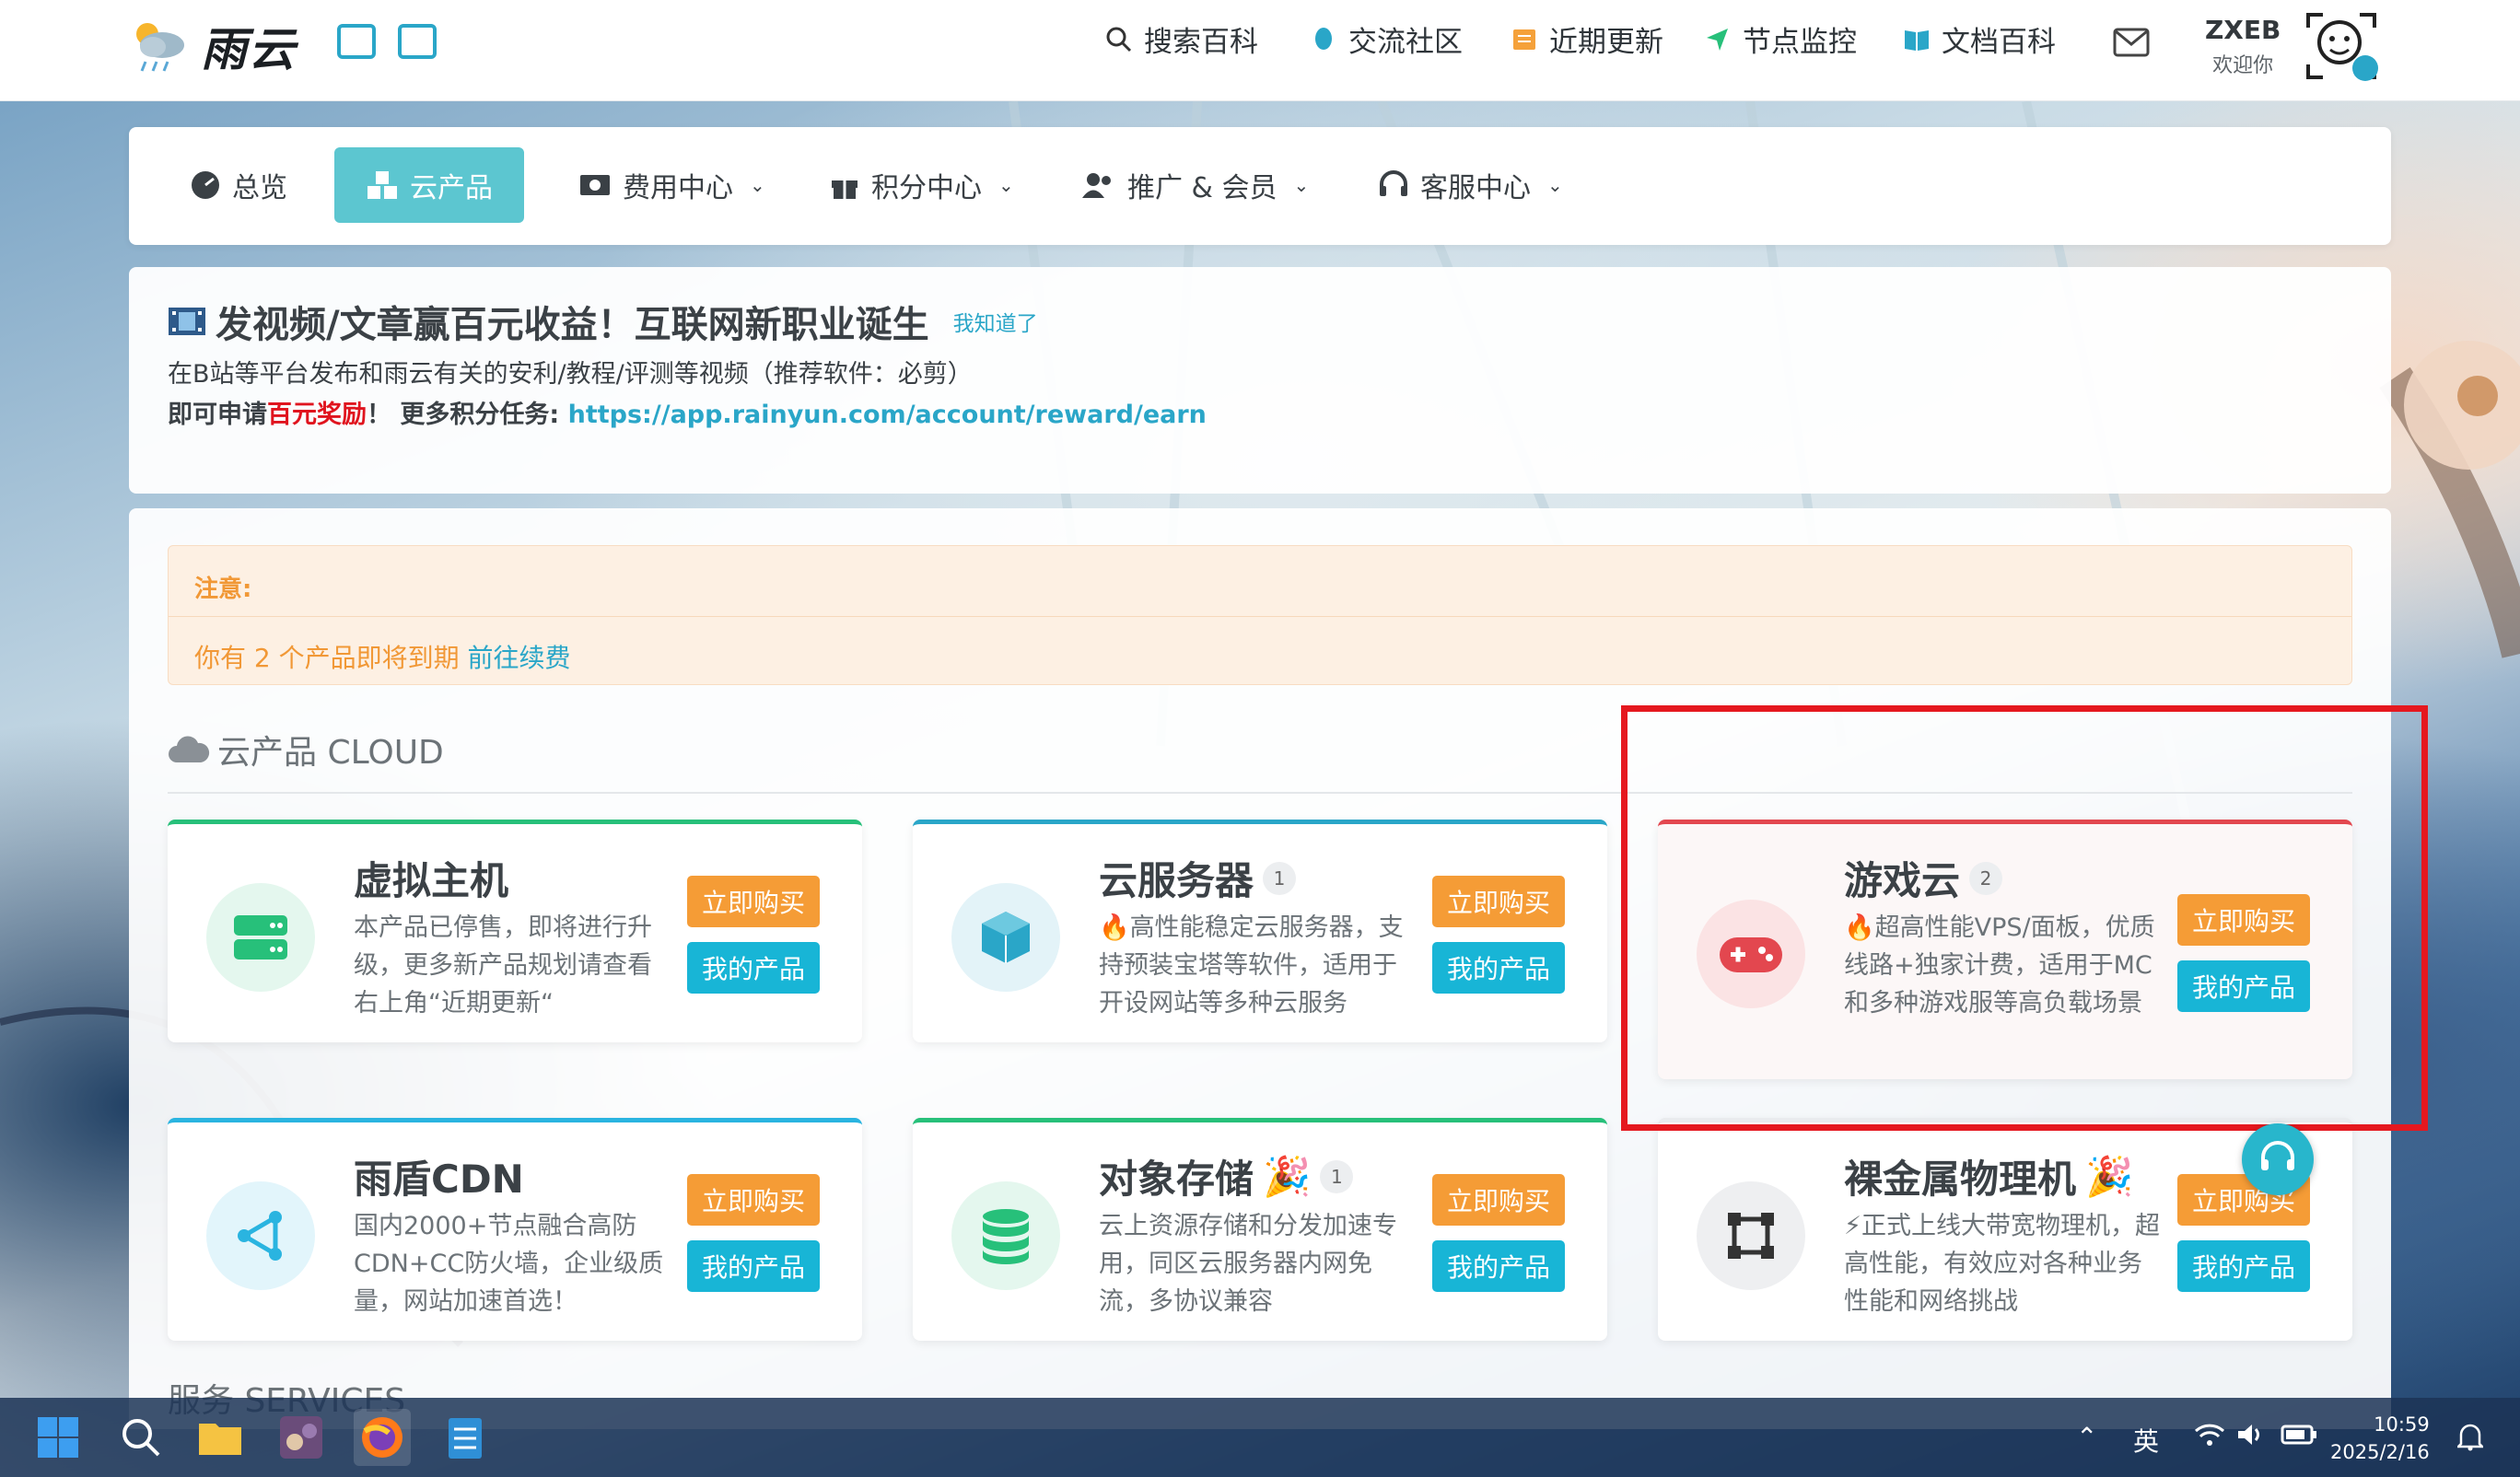 The image size is (2520, 1477). I want to click on product-title: 裸金属物理机 🎉, so click(1988, 1176).